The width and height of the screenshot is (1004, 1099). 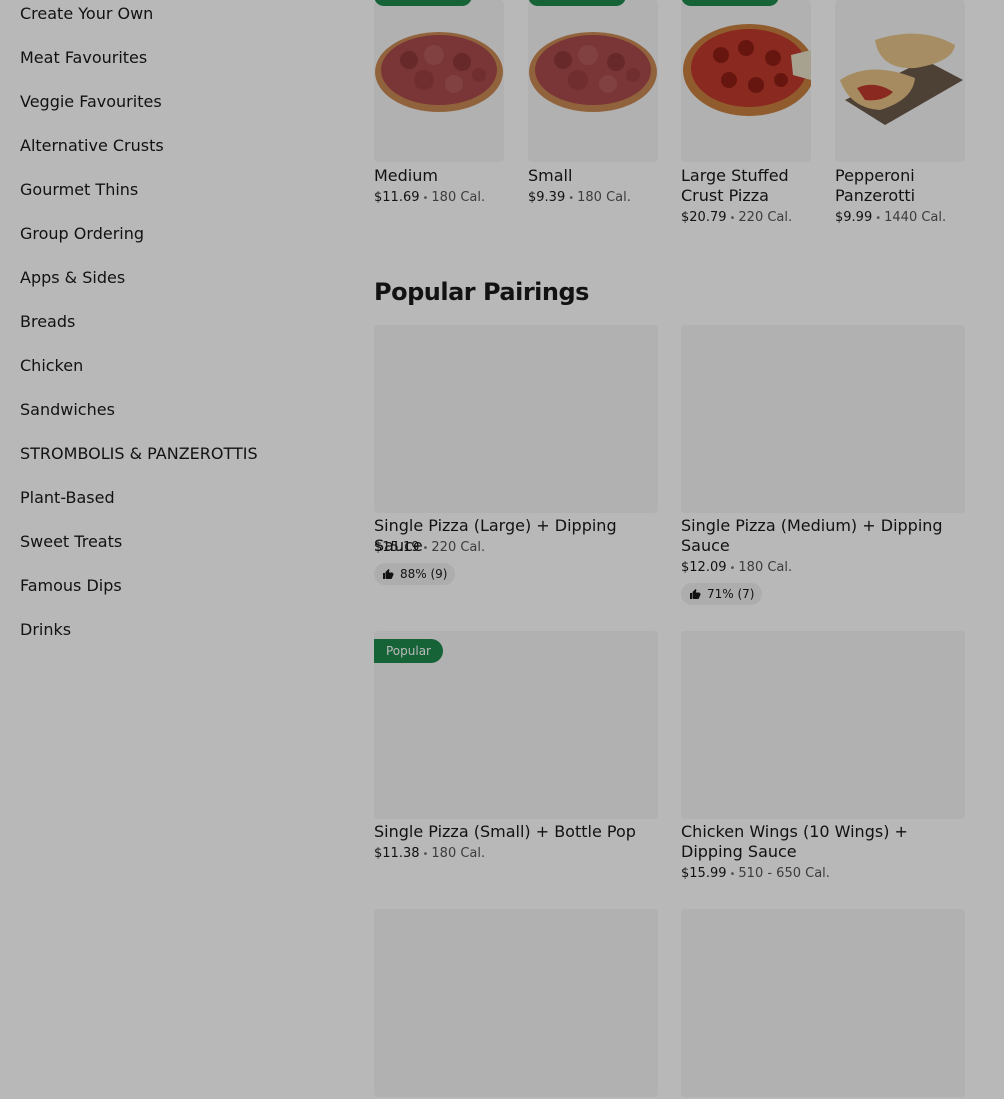 What do you see at coordinates (505, 831) in the screenshot?
I see `pairing-name: Single Pizza (Small) + Bottle Pop` at bounding box center [505, 831].